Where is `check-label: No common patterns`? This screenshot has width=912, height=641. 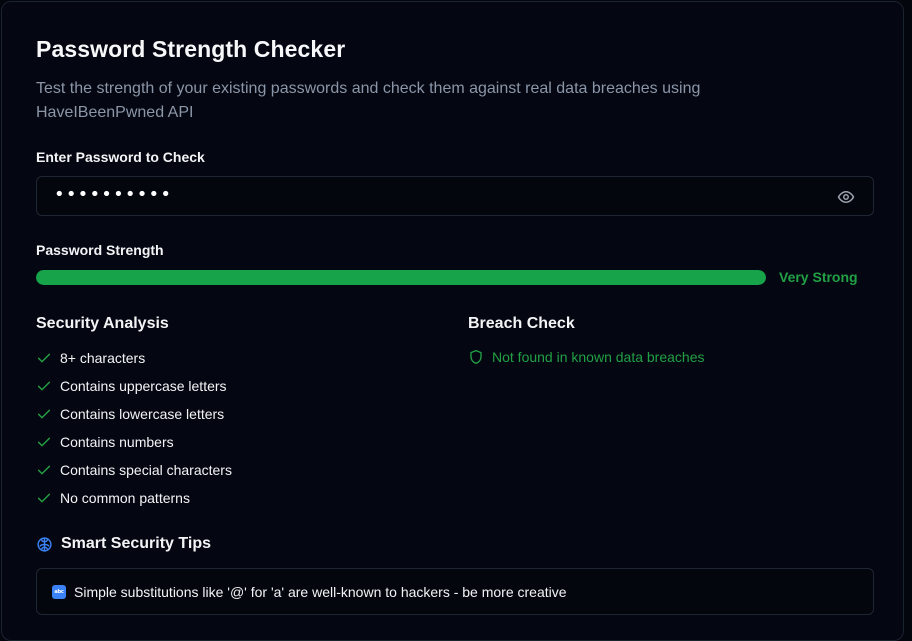 check-label: No common patterns is located at coordinates (125, 498).